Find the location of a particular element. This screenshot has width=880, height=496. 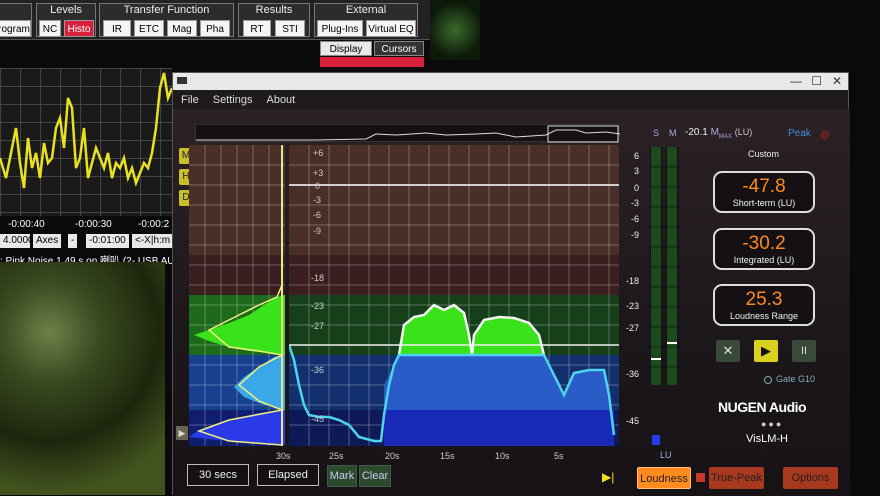

time-tick: 20s is located at coordinates (392, 456).